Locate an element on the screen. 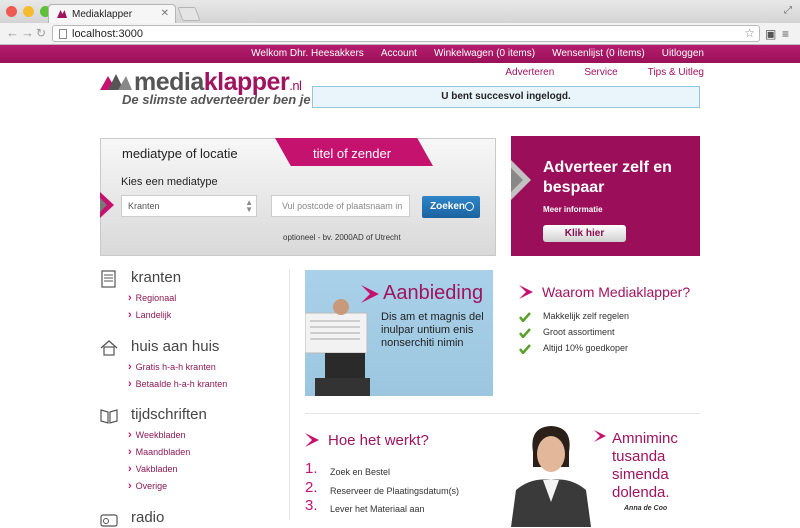 The image size is (800, 528). step-number: 3. is located at coordinates (311, 505).